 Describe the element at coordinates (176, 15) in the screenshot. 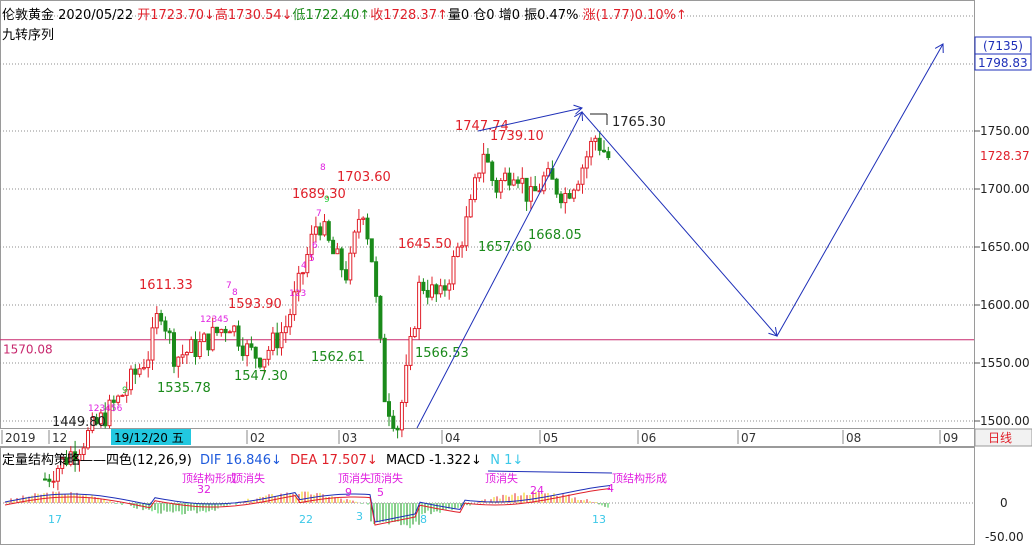

I see `open-price: 开1723.70↓` at that location.